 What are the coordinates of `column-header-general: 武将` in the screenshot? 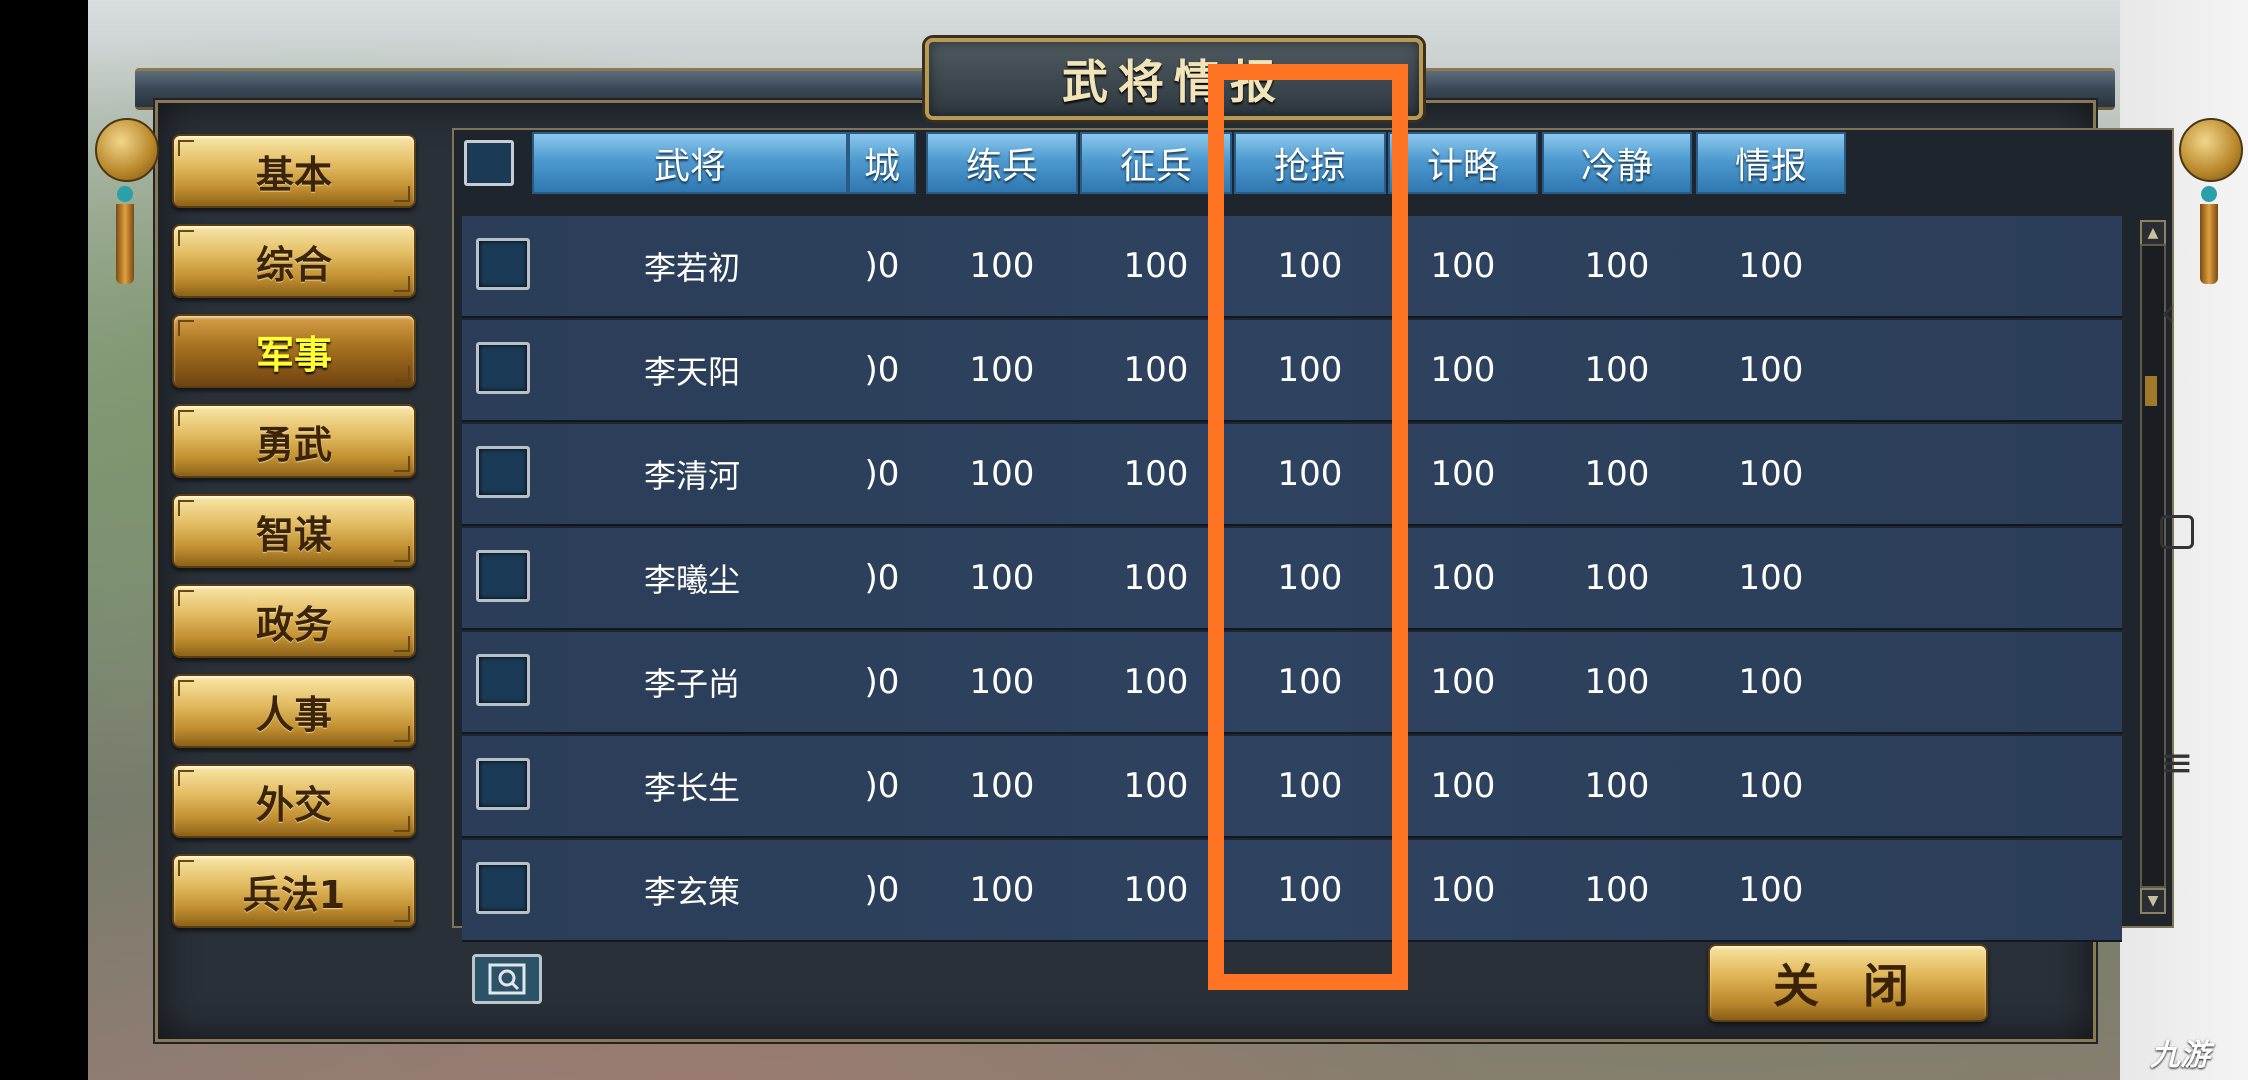 It's located at (690, 163).